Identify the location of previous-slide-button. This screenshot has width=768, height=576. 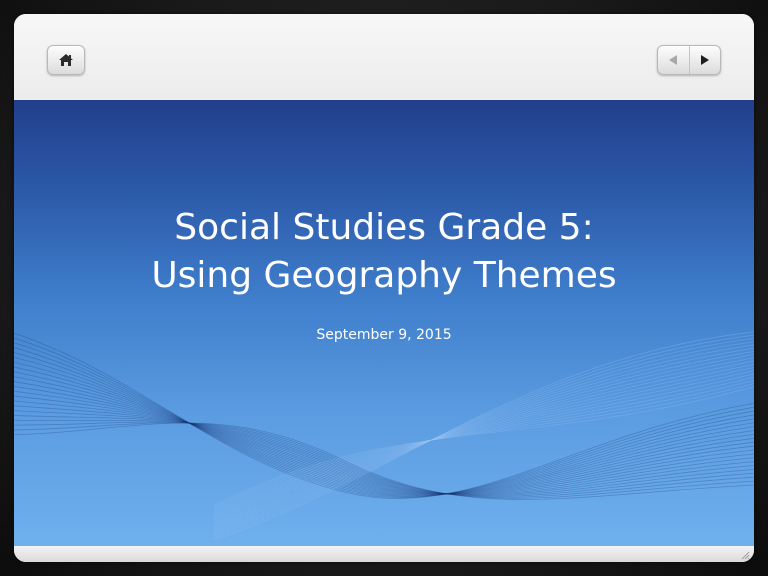
(673, 60).